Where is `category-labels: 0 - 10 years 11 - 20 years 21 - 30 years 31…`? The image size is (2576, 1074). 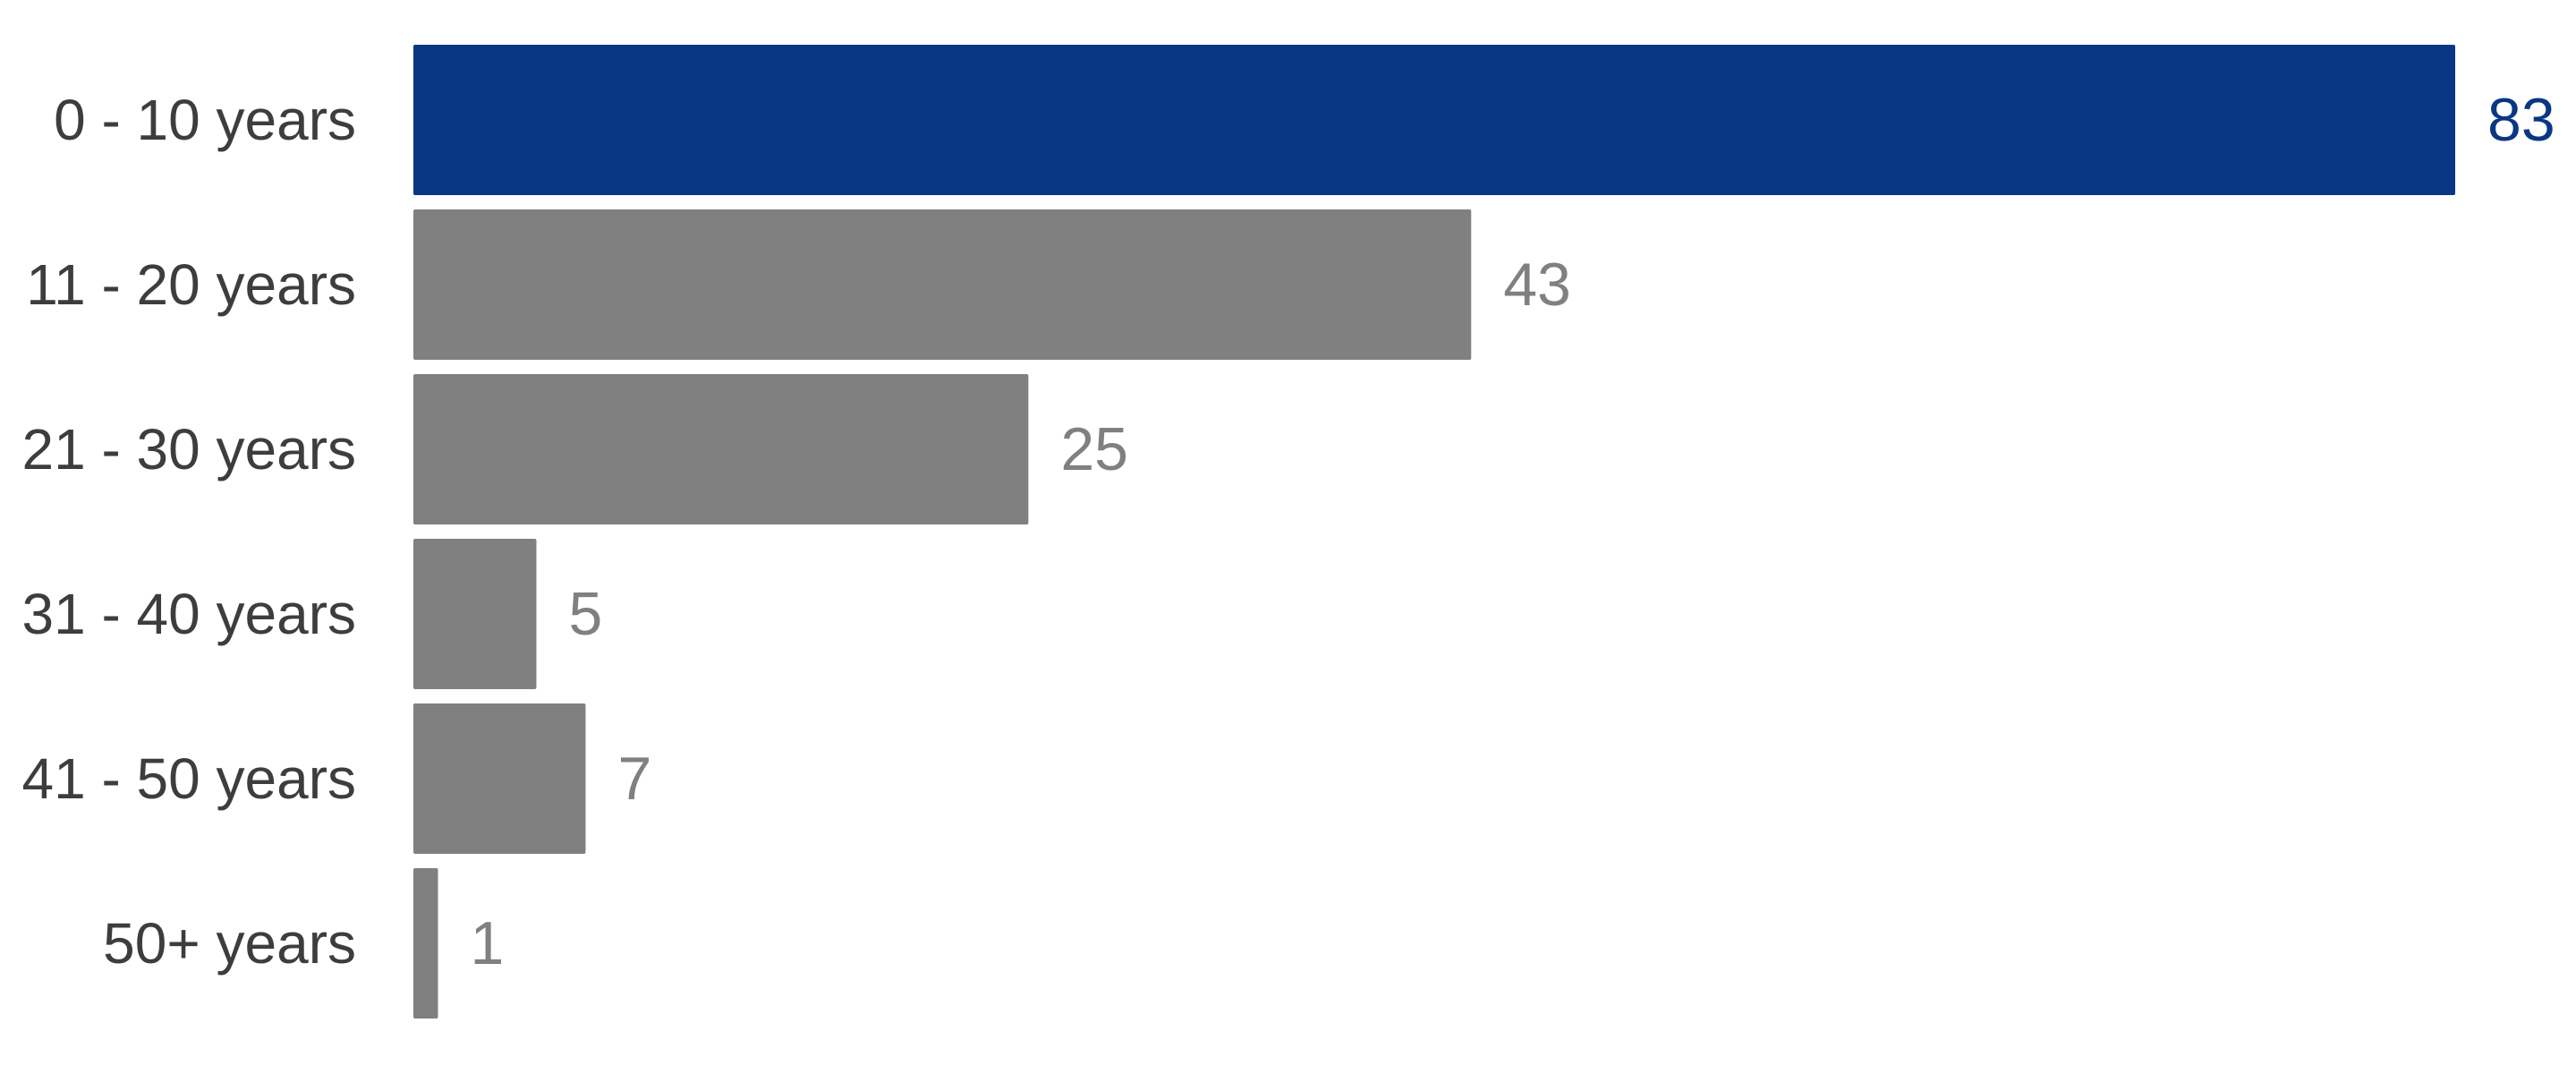 category-labels: 0 - 10 years 11 - 20 years 21 - 30 years 31… is located at coordinates (188, 532).